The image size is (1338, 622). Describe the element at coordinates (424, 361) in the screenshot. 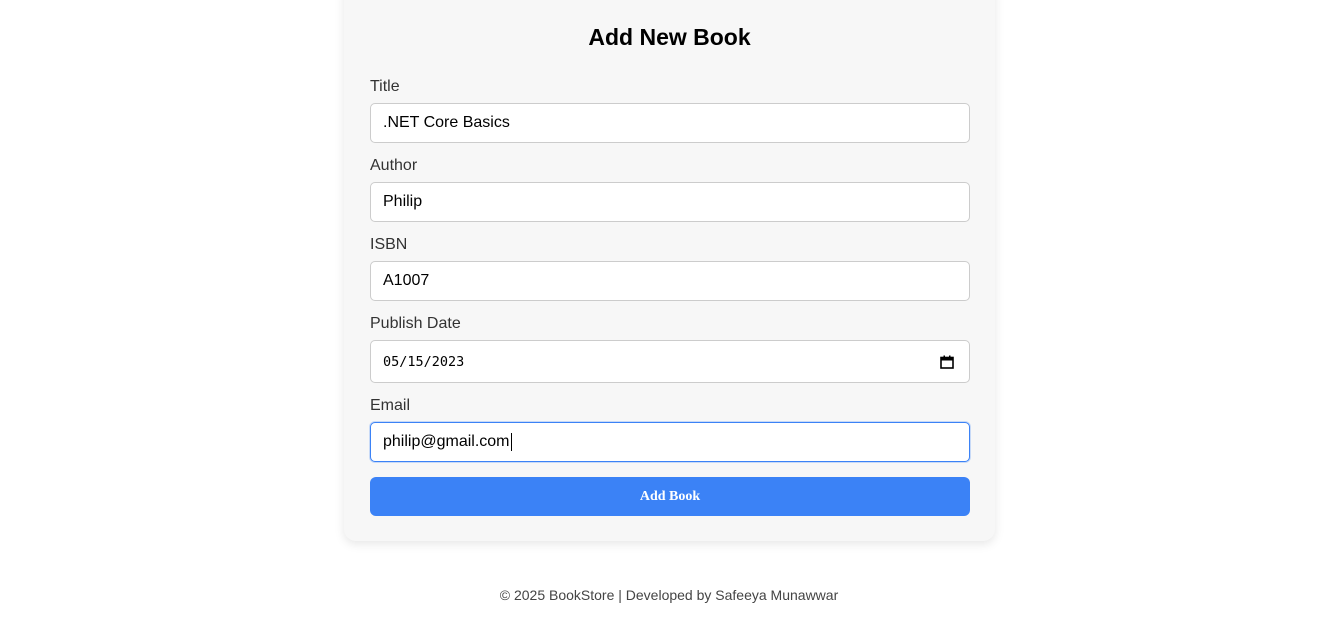

I see `publish-date-value: 05/15/2023` at that location.